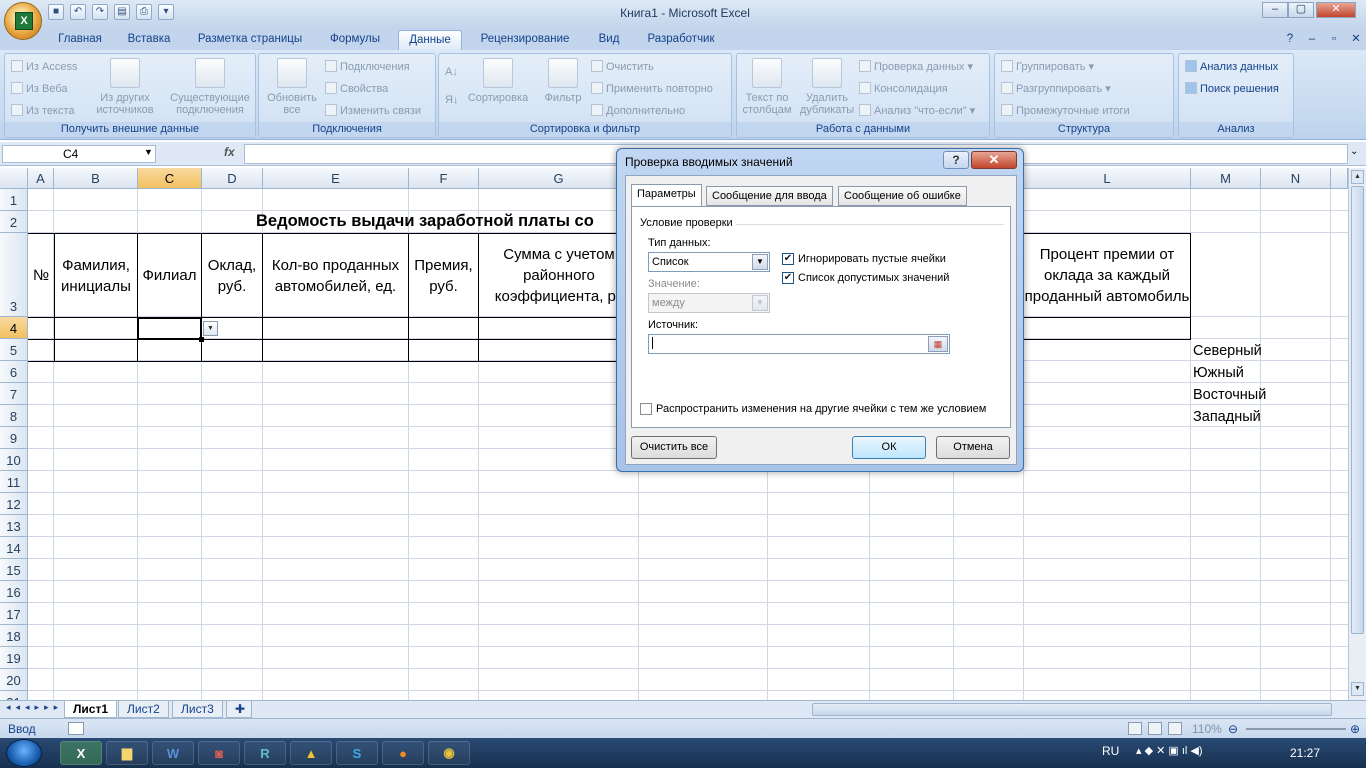 This screenshot has height=768, width=1366. Describe the element at coordinates (292, 87) in the screenshot. I see `refresh-all-button: Обновить все` at that location.